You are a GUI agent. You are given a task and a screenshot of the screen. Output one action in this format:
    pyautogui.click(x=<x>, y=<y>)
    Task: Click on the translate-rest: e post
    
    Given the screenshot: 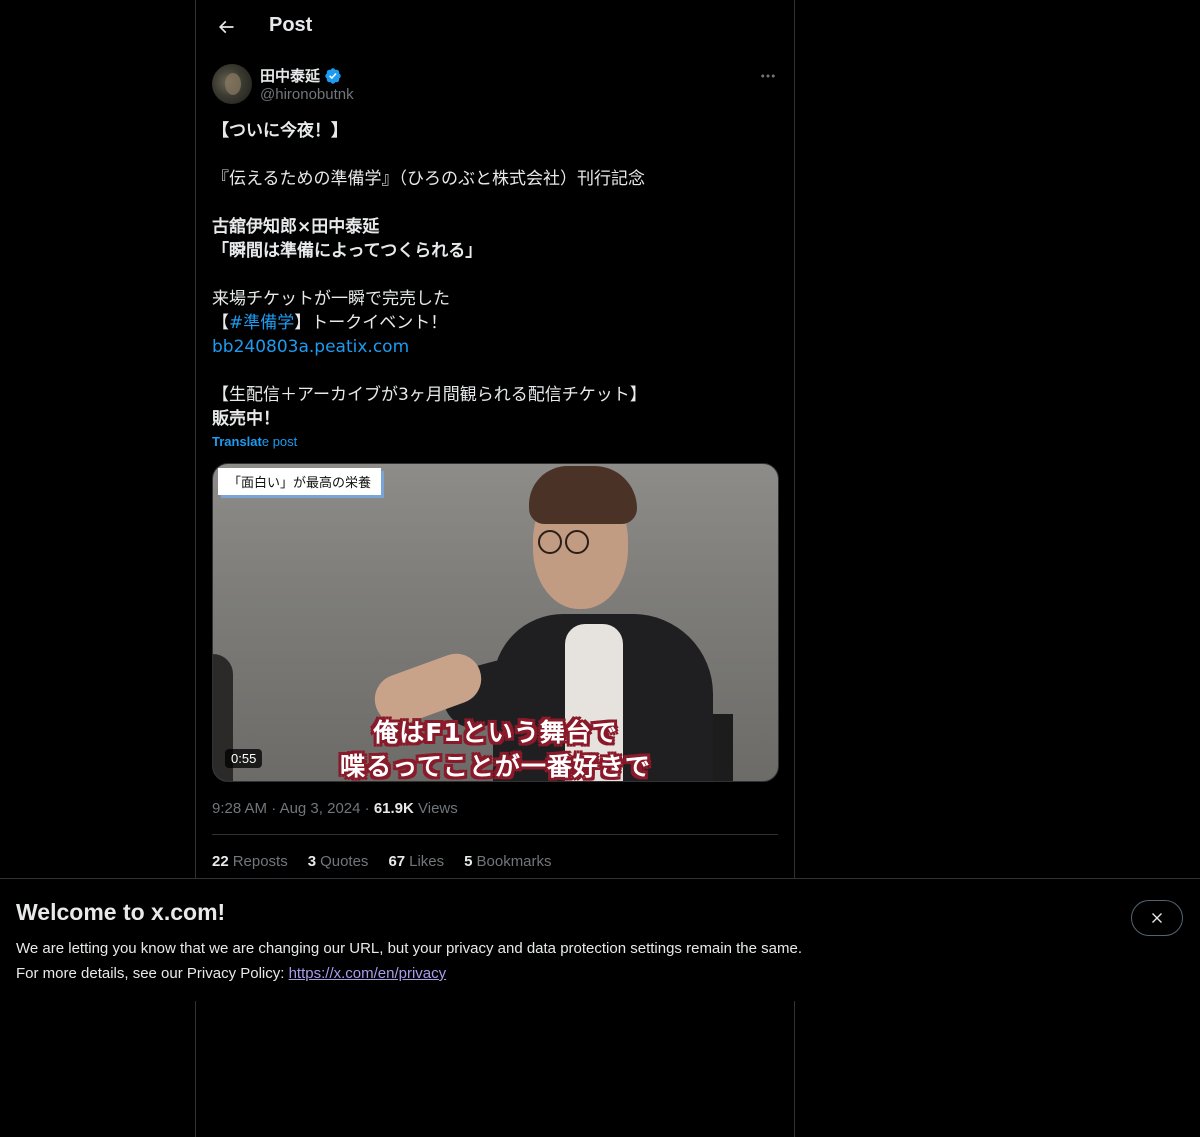 What is the action you would take?
    pyautogui.click(x=279, y=441)
    